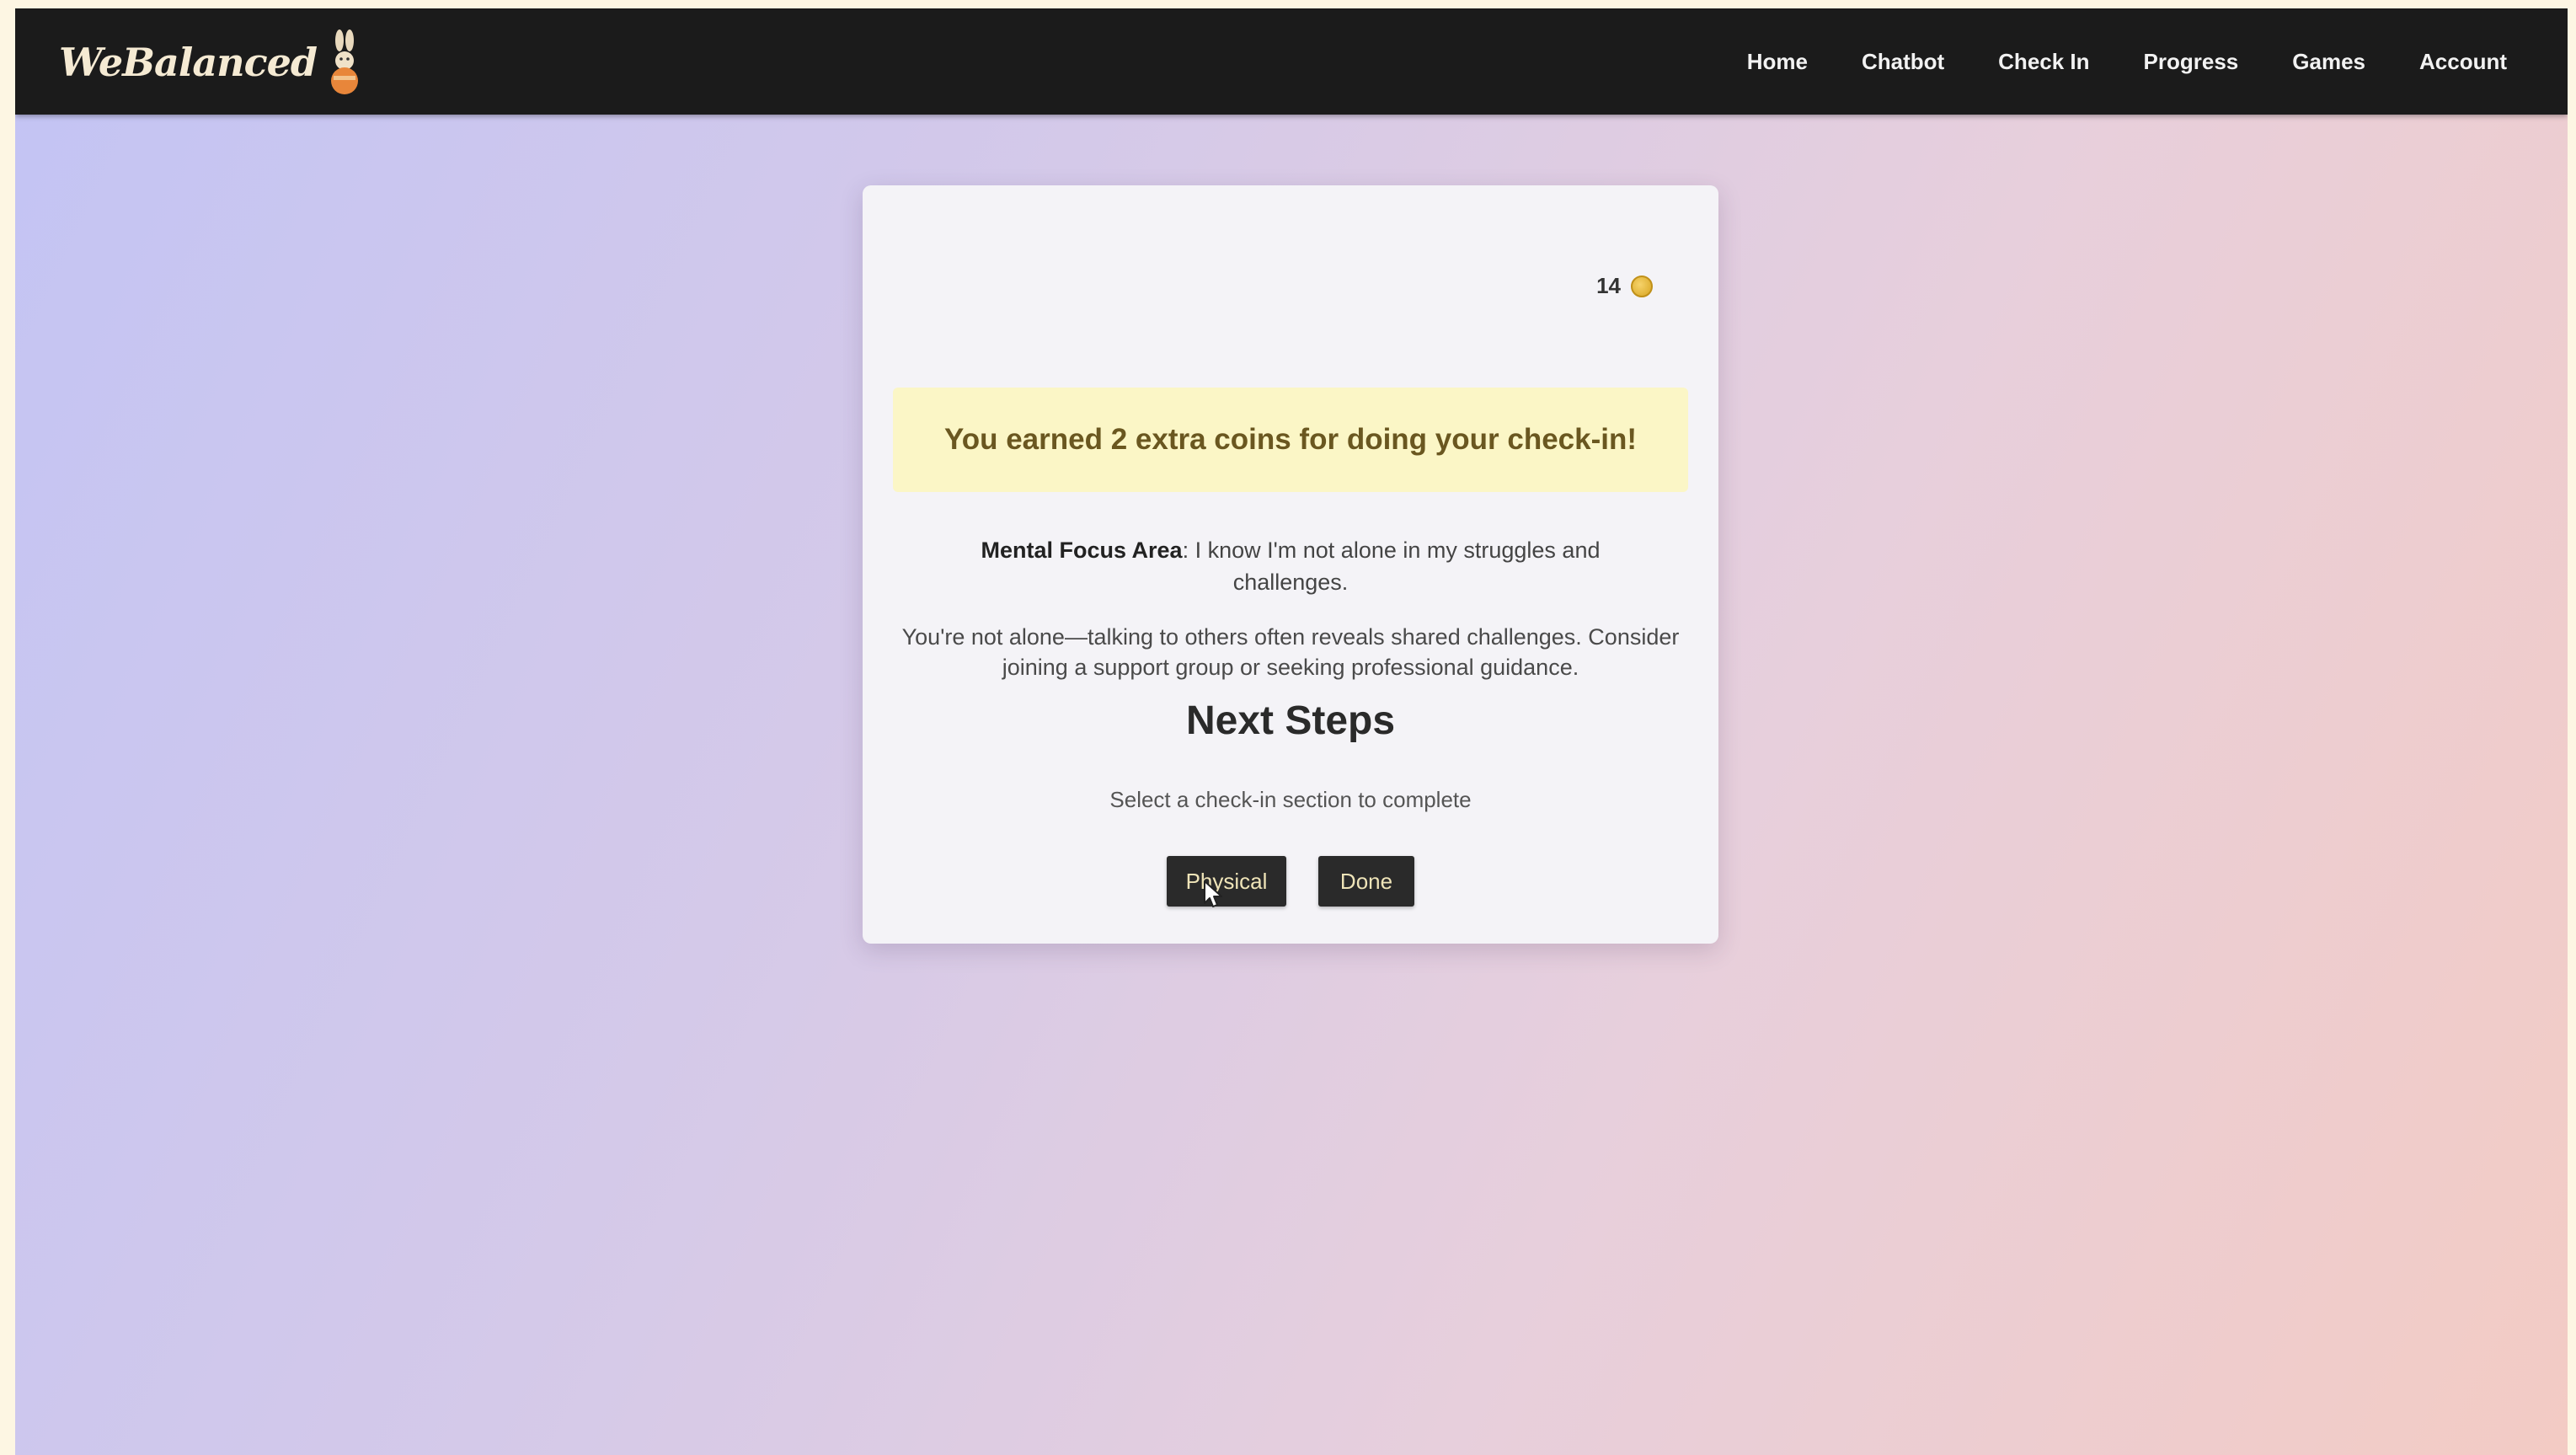 This screenshot has height=1455, width=2576. What do you see at coordinates (1608, 285) in the screenshot?
I see `coin-count: 14` at bounding box center [1608, 285].